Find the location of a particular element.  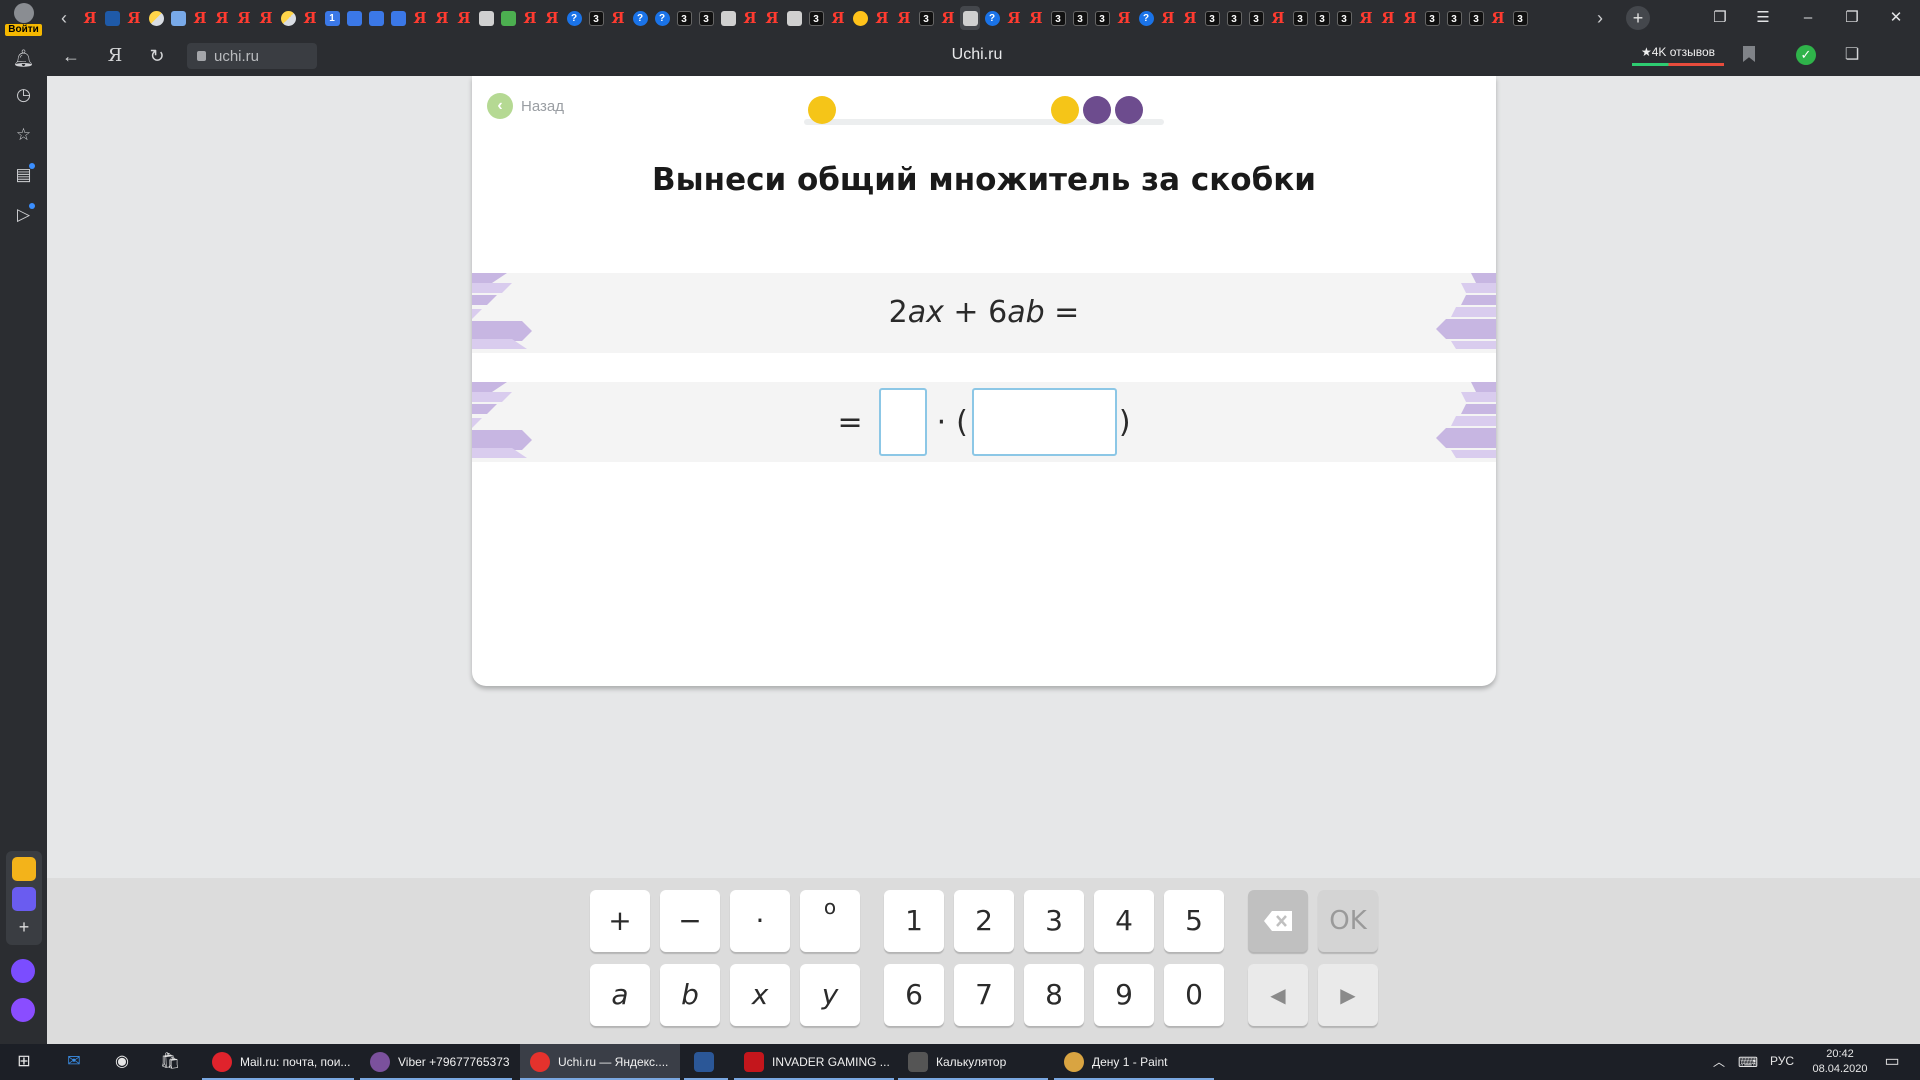

back-button: ‹ Назад is located at coordinates (525, 106).